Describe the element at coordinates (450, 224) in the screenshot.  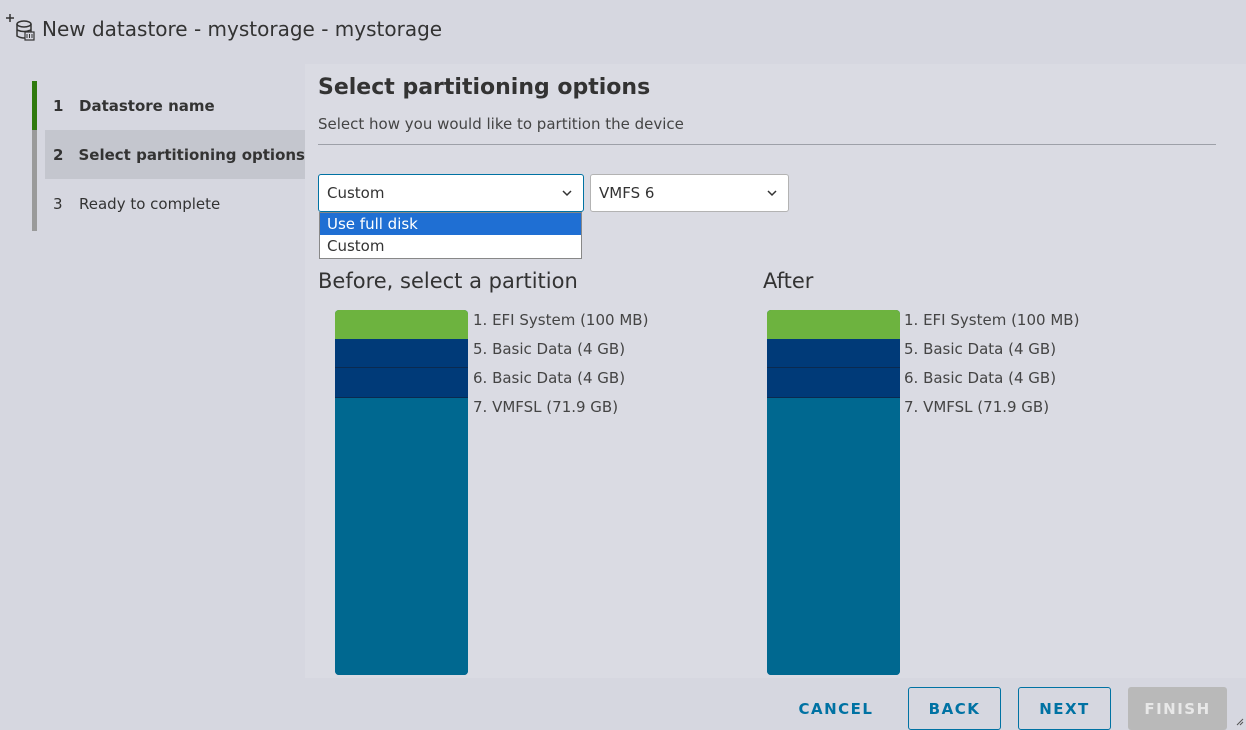
I see `dropdown-option-use-full-disk: Use full disk` at that location.